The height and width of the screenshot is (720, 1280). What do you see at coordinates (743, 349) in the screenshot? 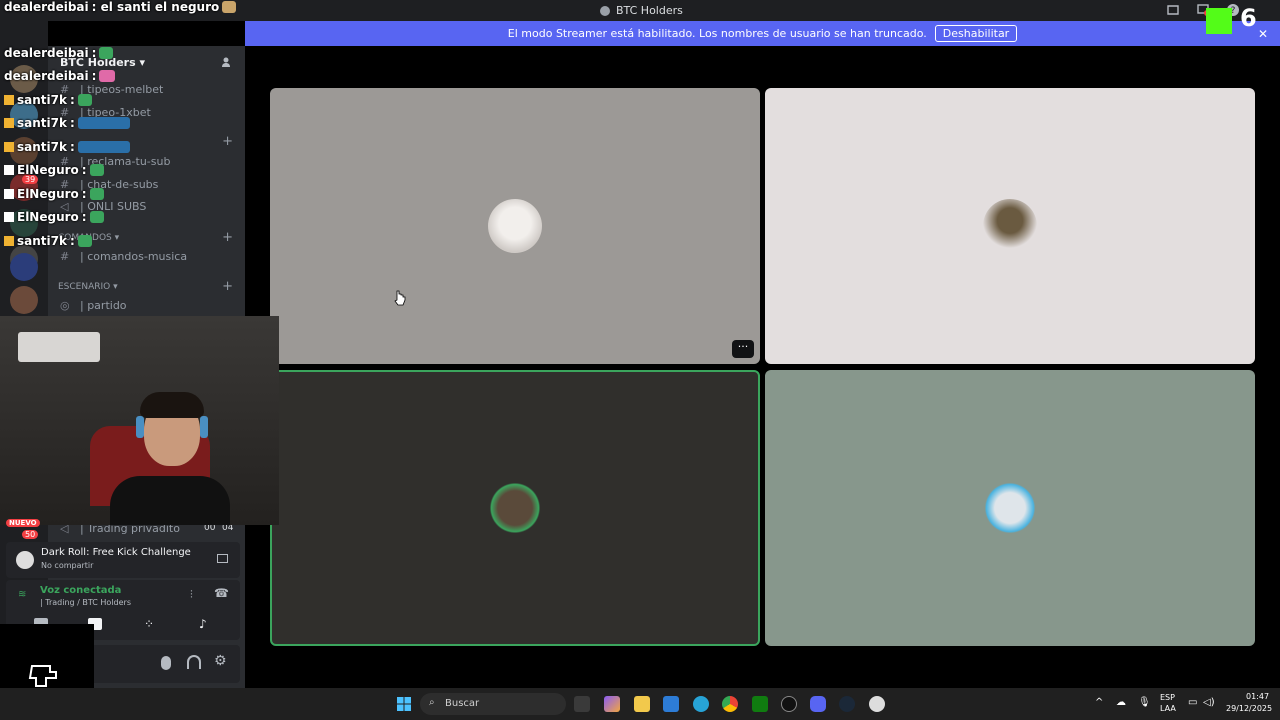
I see `more-options-icon: ···` at bounding box center [743, 349].